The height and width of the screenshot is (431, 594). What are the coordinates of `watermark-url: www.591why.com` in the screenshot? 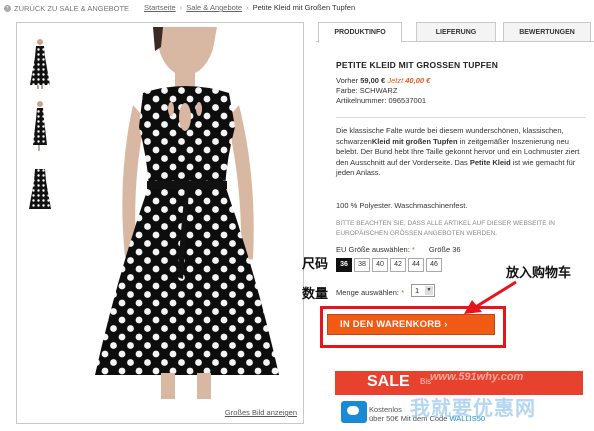 It's located at (477, 377).